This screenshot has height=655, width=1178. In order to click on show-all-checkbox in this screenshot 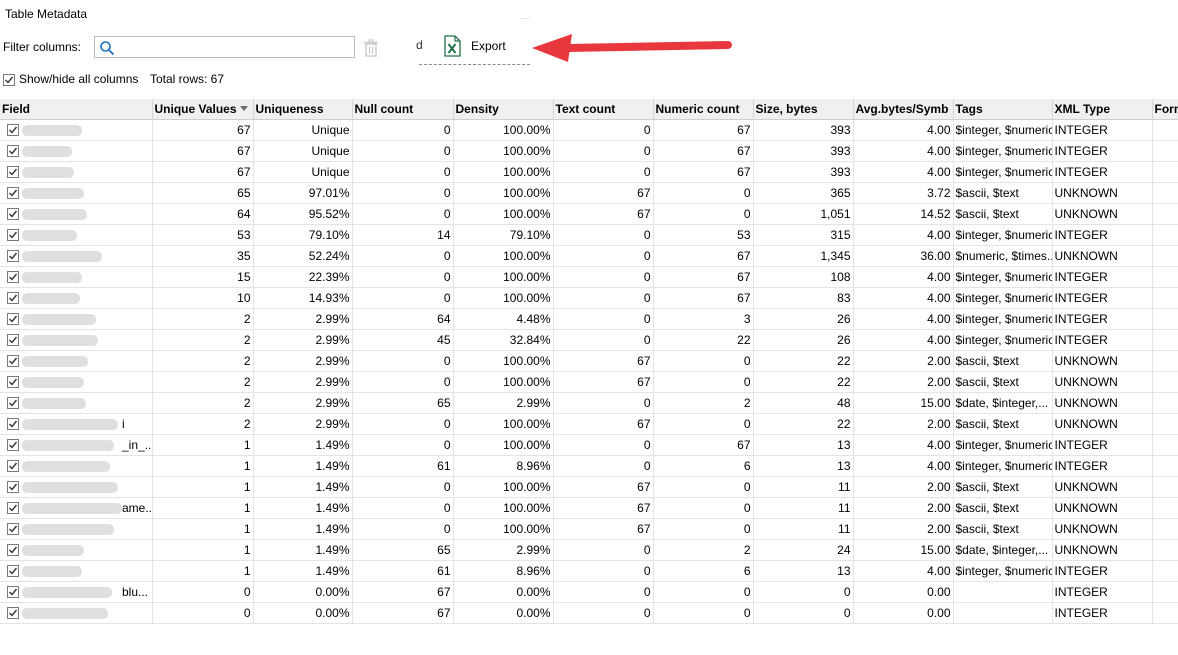, I will do `click(9, 79)`.